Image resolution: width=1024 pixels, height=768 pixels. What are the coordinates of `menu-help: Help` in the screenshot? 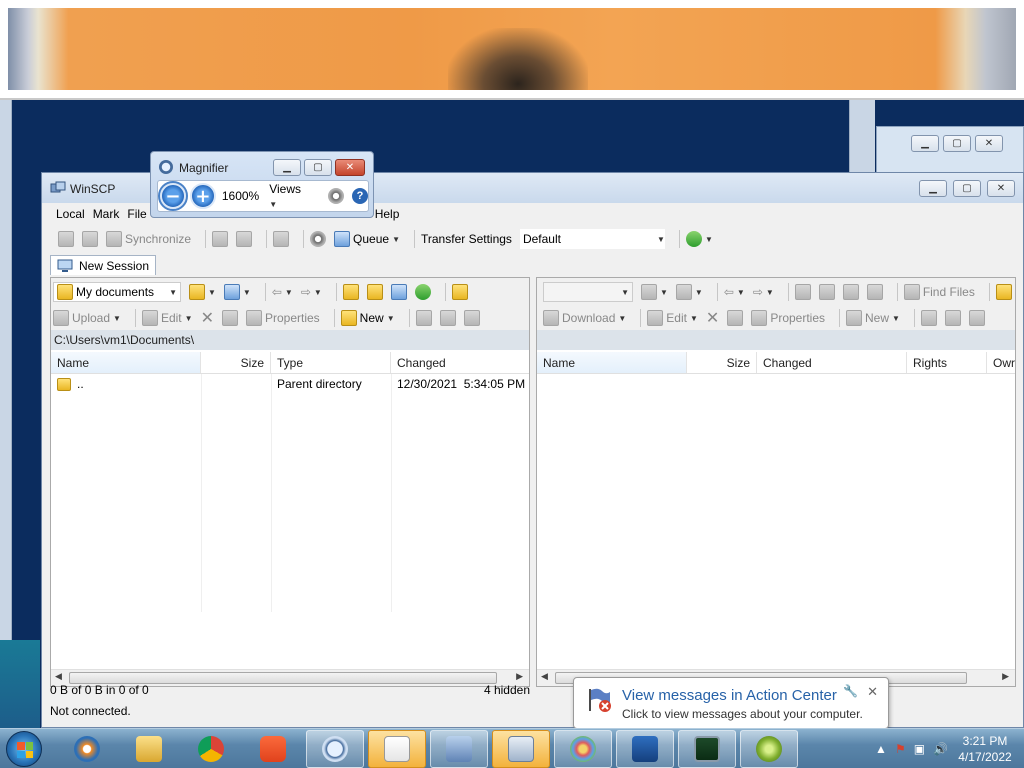 It's located at (387, 215).